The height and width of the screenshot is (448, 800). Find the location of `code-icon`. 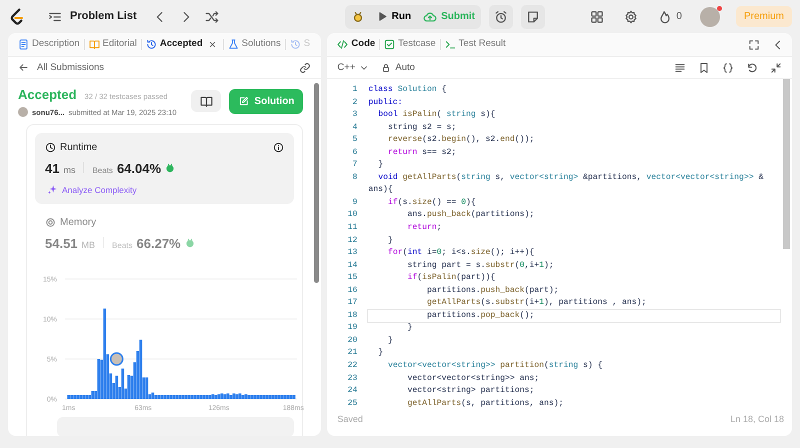

code-icon is located at coordinates (342, 44).